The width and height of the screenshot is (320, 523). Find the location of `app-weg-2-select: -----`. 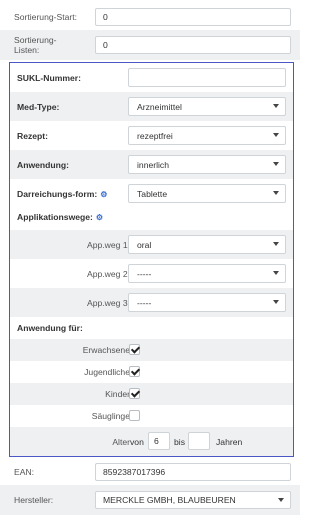

app-weg-2-select: ----- is located at coordinates (207, 273).